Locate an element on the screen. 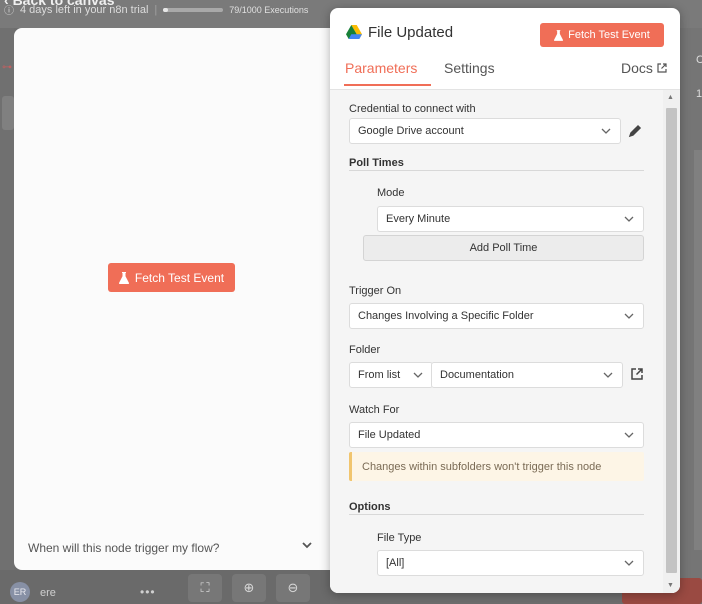 The height and width of the screenshot is (604, 702). zoom-in-button: ⊕ is located at coordinates (249, 588).